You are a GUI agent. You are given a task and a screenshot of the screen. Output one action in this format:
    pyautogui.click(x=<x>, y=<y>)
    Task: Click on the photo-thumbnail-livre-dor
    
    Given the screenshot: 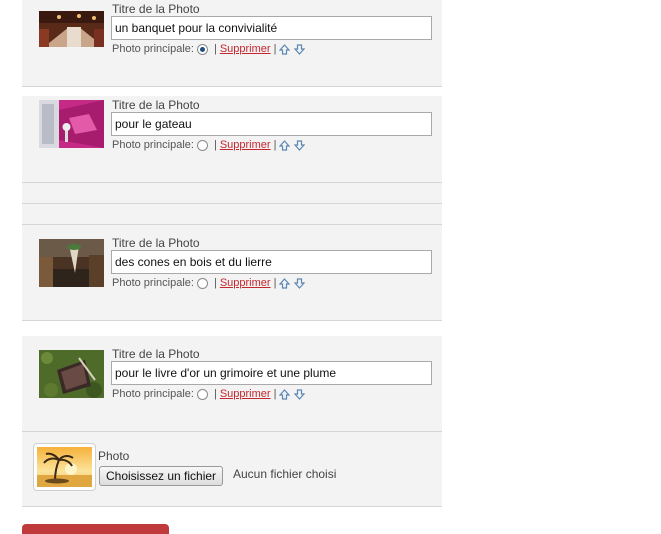 What is the action you would take?
    pyautogui.click(x=71, y=374)
    